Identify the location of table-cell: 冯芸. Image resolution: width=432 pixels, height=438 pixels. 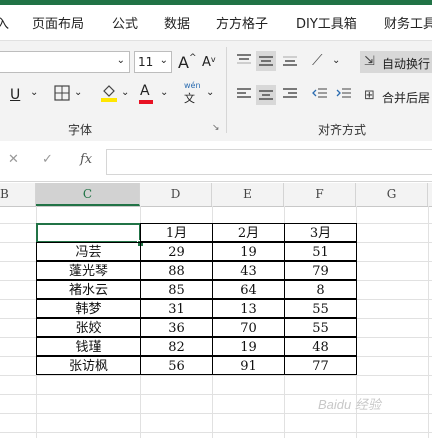
(88, 251).